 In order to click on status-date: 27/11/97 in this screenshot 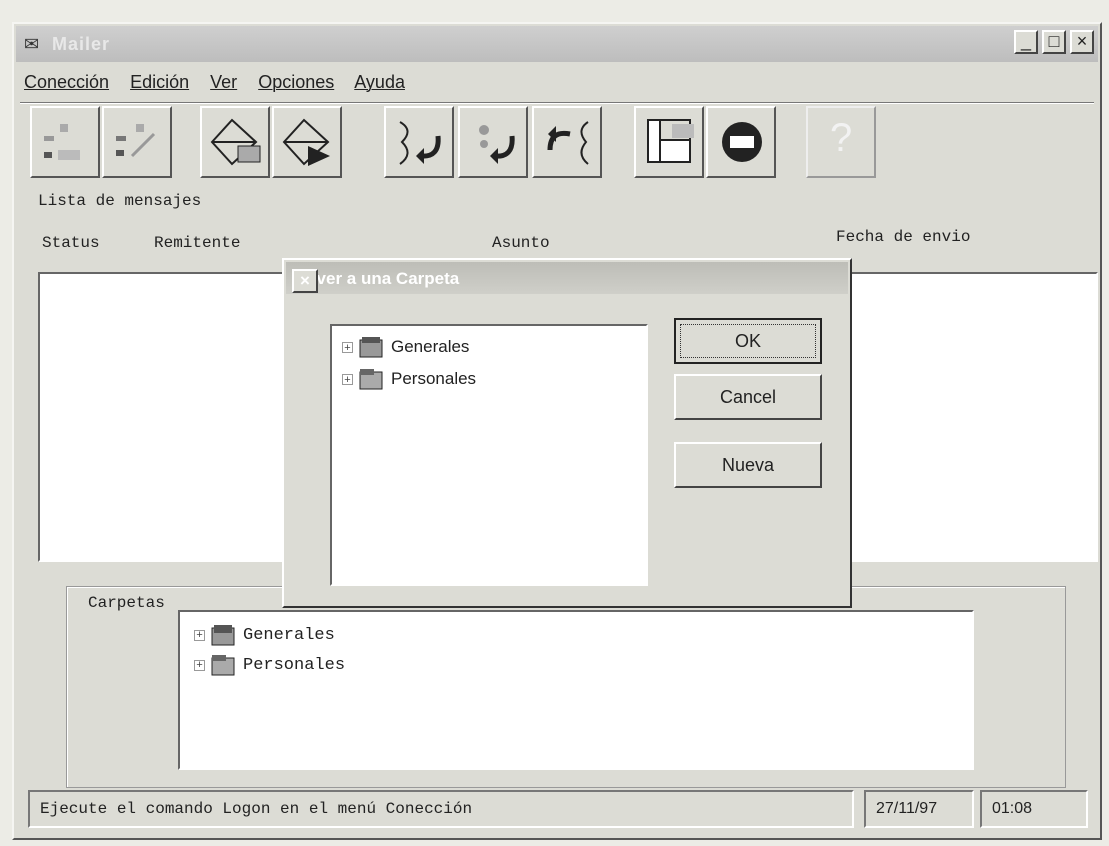, I will do `click(919, 809)`.